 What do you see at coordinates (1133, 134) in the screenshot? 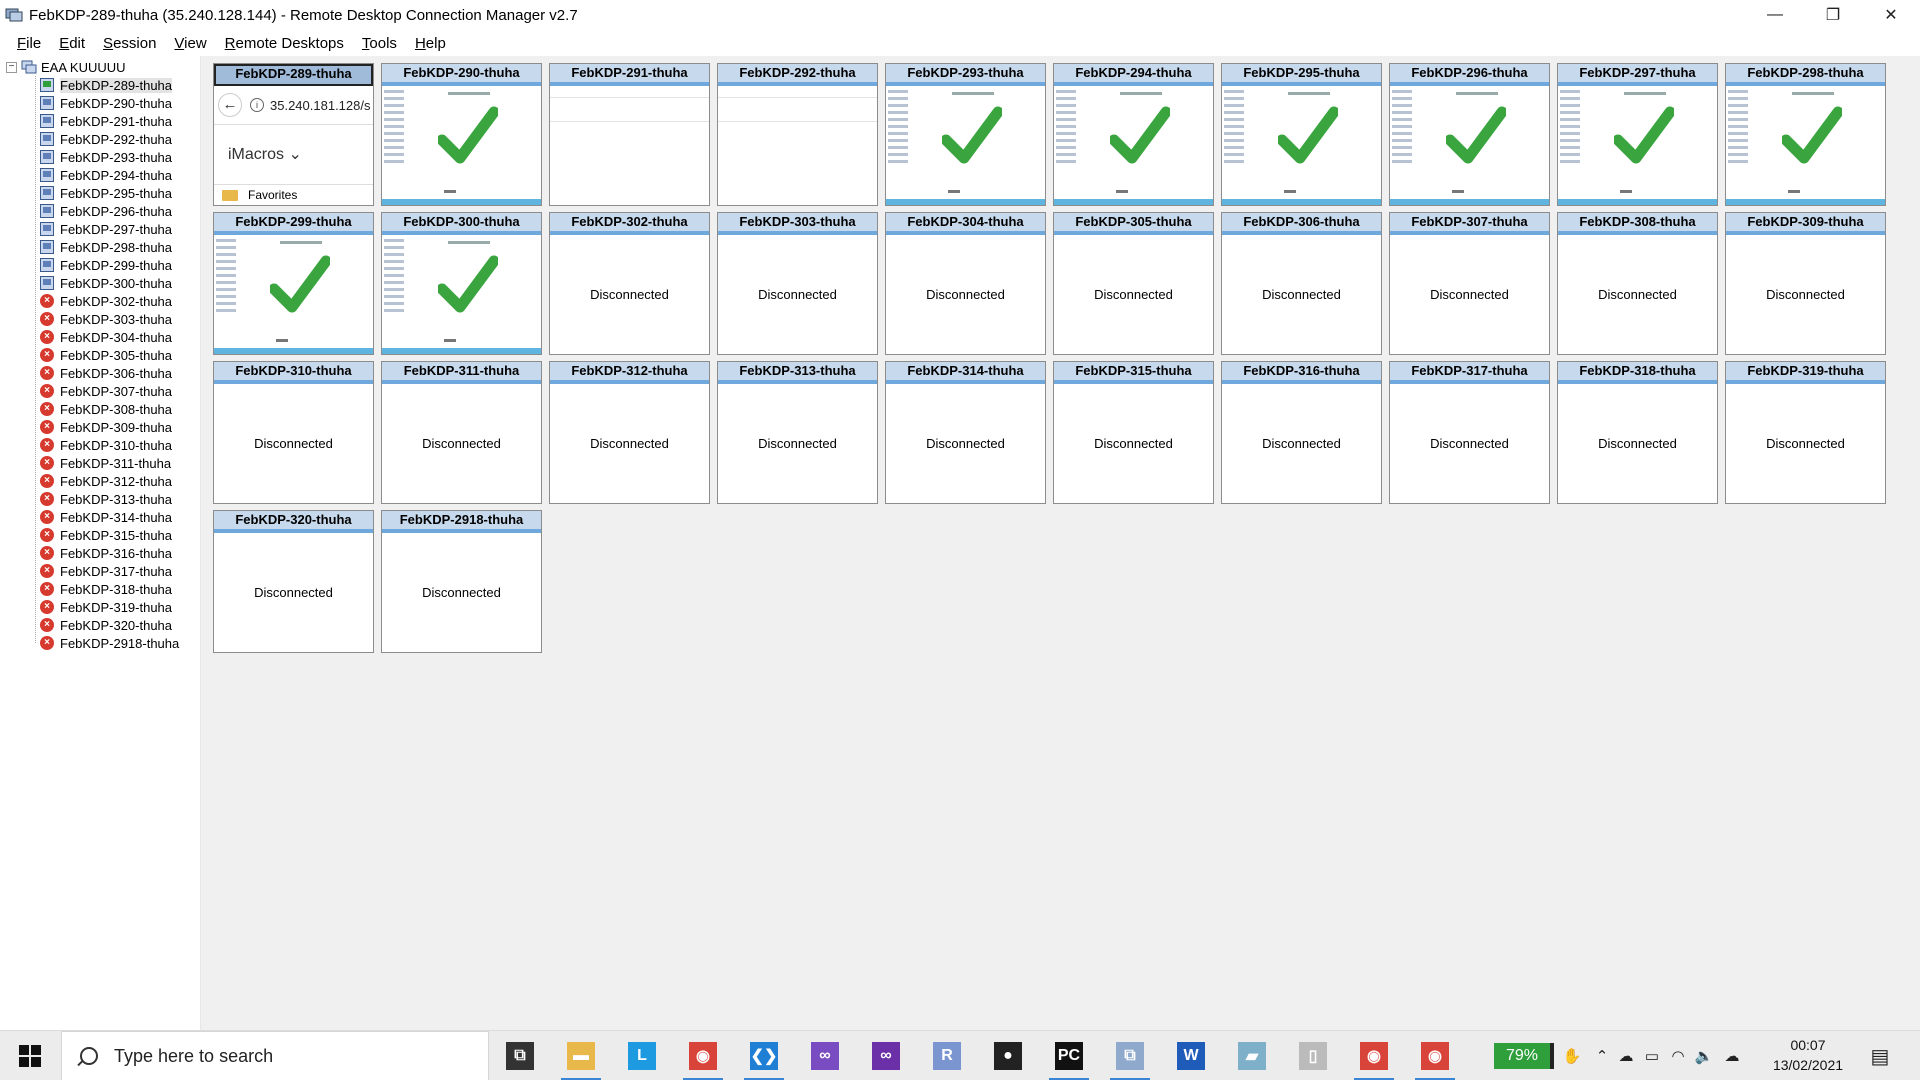
I see `tile-febkdp-294-thuha: FebKDP-294-thuha` at bounding box center [1133, 134].